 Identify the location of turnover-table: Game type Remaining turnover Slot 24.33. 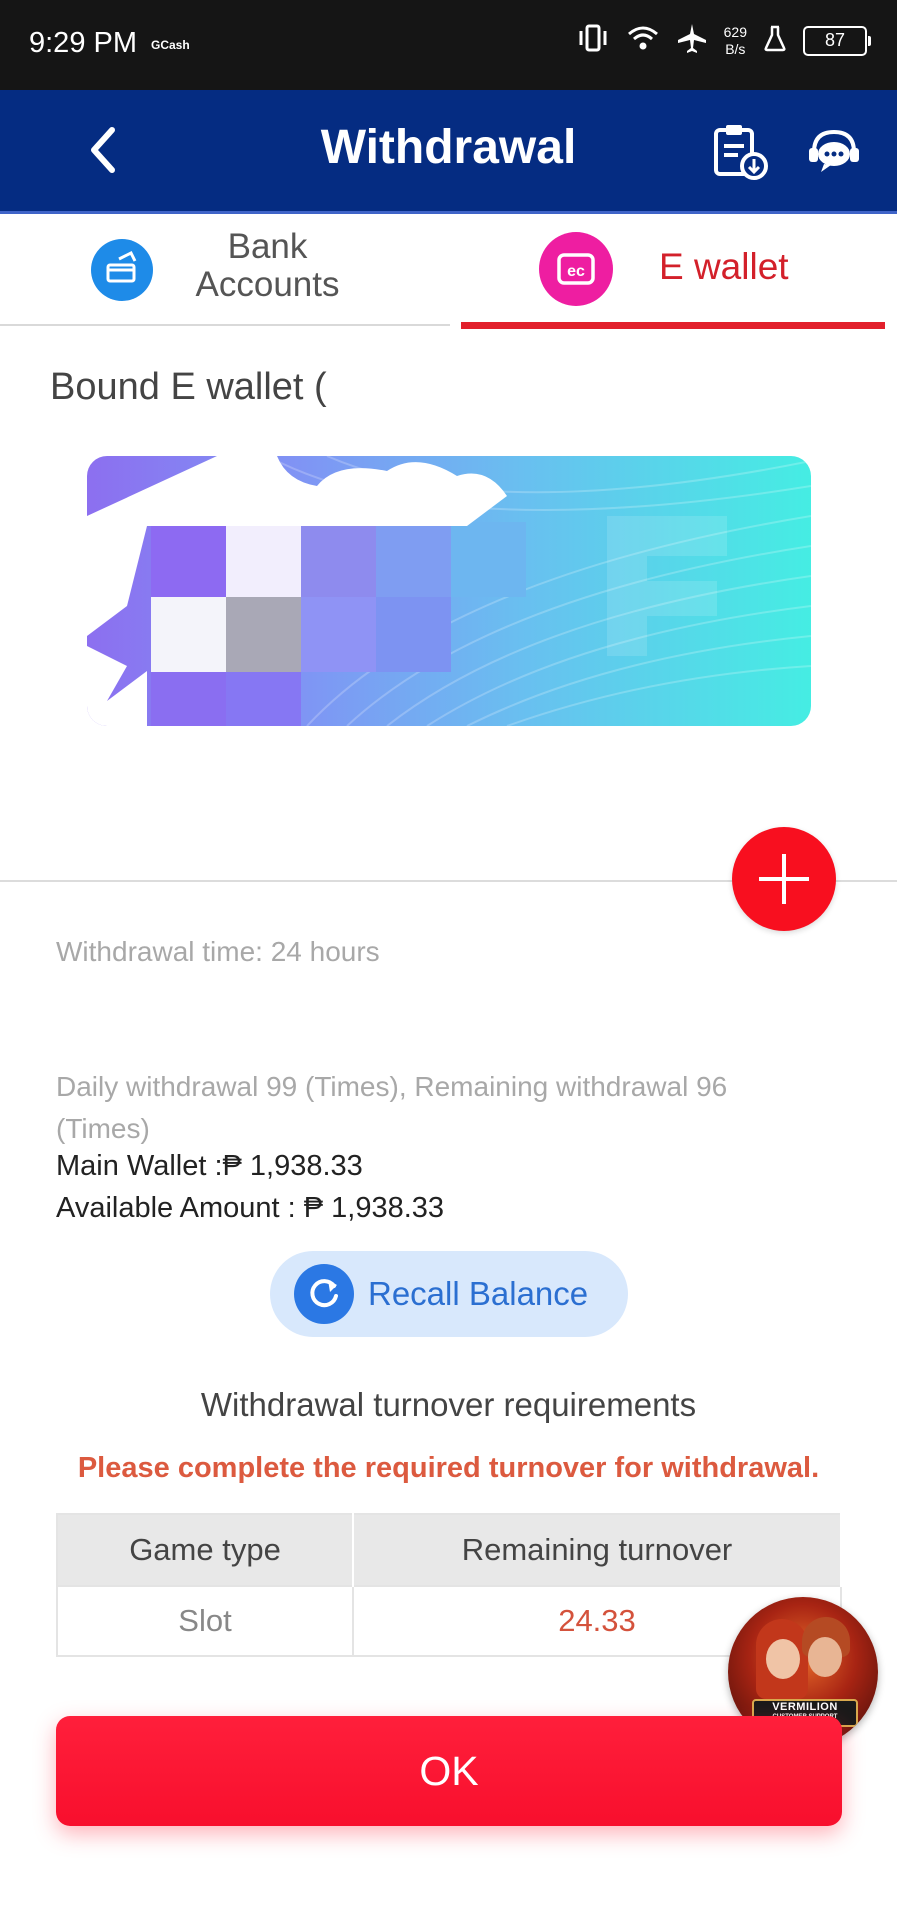
(449, 1585).